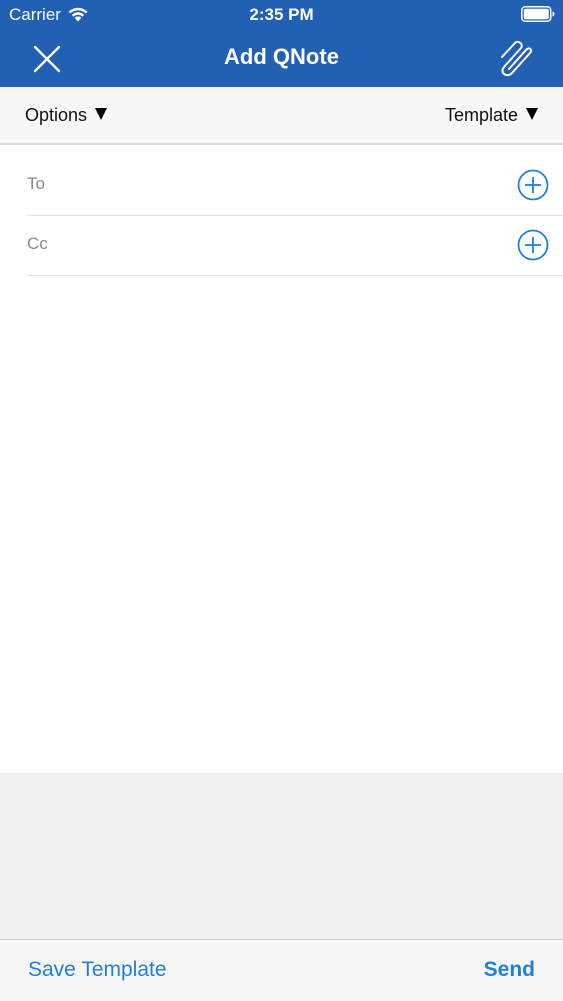  Describe the element at coordinates (481, 115) in the screenshot. I see `template-label: Template` at that location.